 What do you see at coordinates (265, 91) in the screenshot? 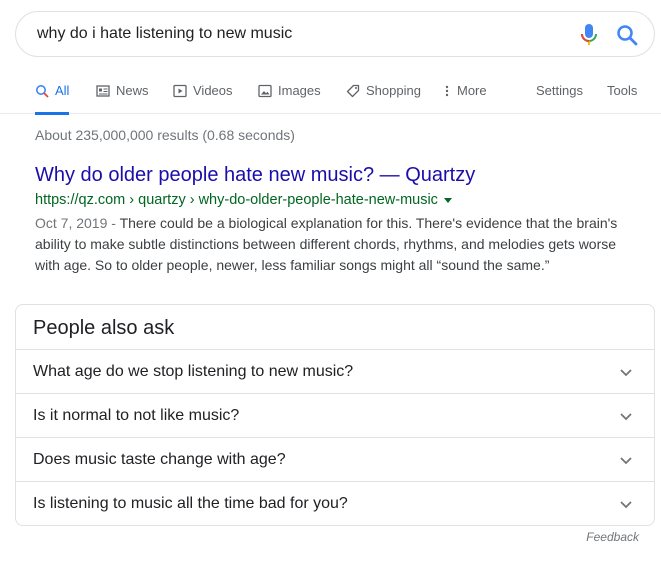
I see `image-icon` at bounding box center [265, 91].